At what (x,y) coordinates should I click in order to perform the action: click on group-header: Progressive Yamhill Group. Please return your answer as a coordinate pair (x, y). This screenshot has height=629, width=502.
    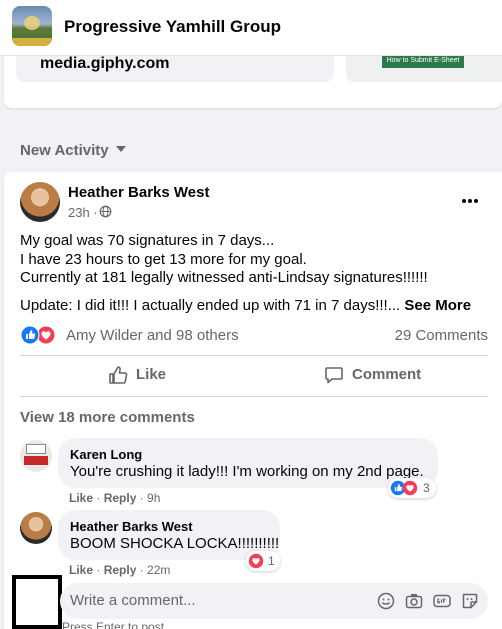
    Looking at the image, I should click on (251, 28).